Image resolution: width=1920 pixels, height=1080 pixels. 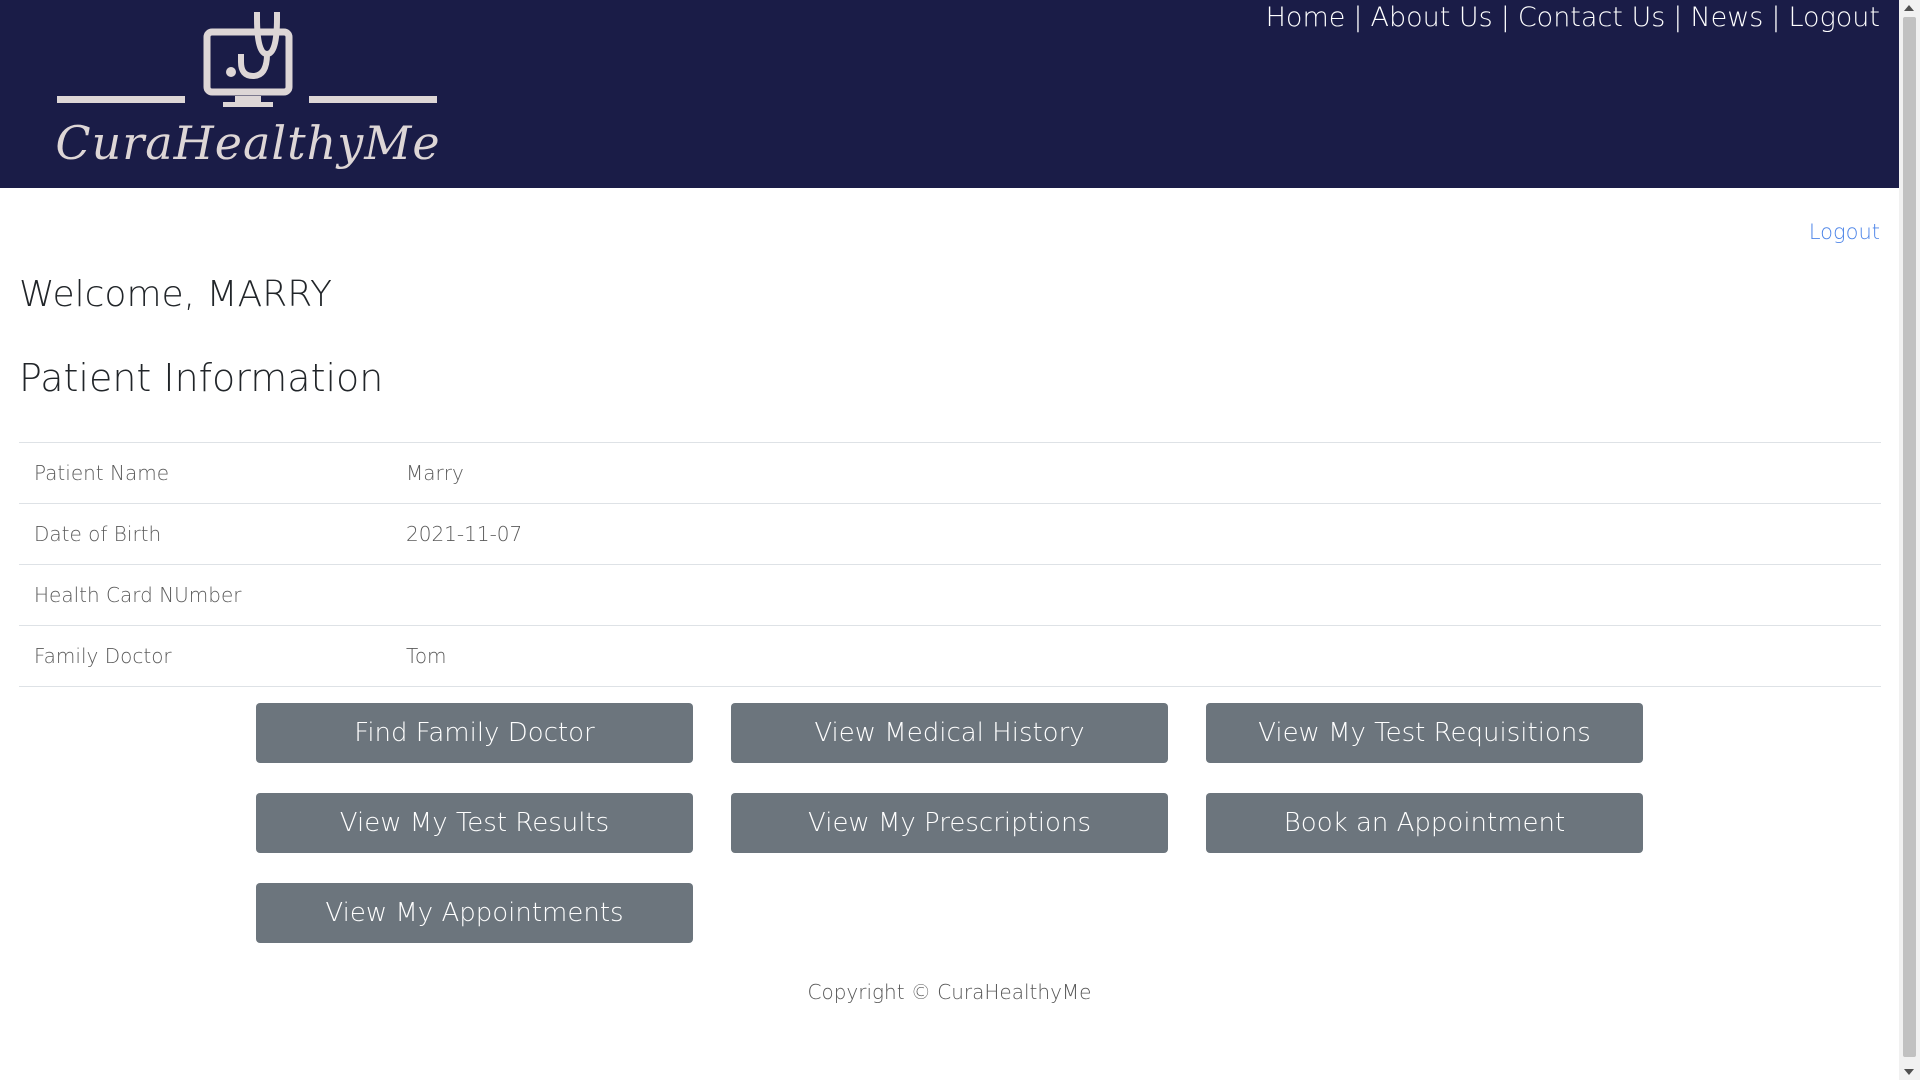 What do you see at coordinates (1136, 595) in the screenshot?
I see `health-card-value` at bounding box center [1136, 595].